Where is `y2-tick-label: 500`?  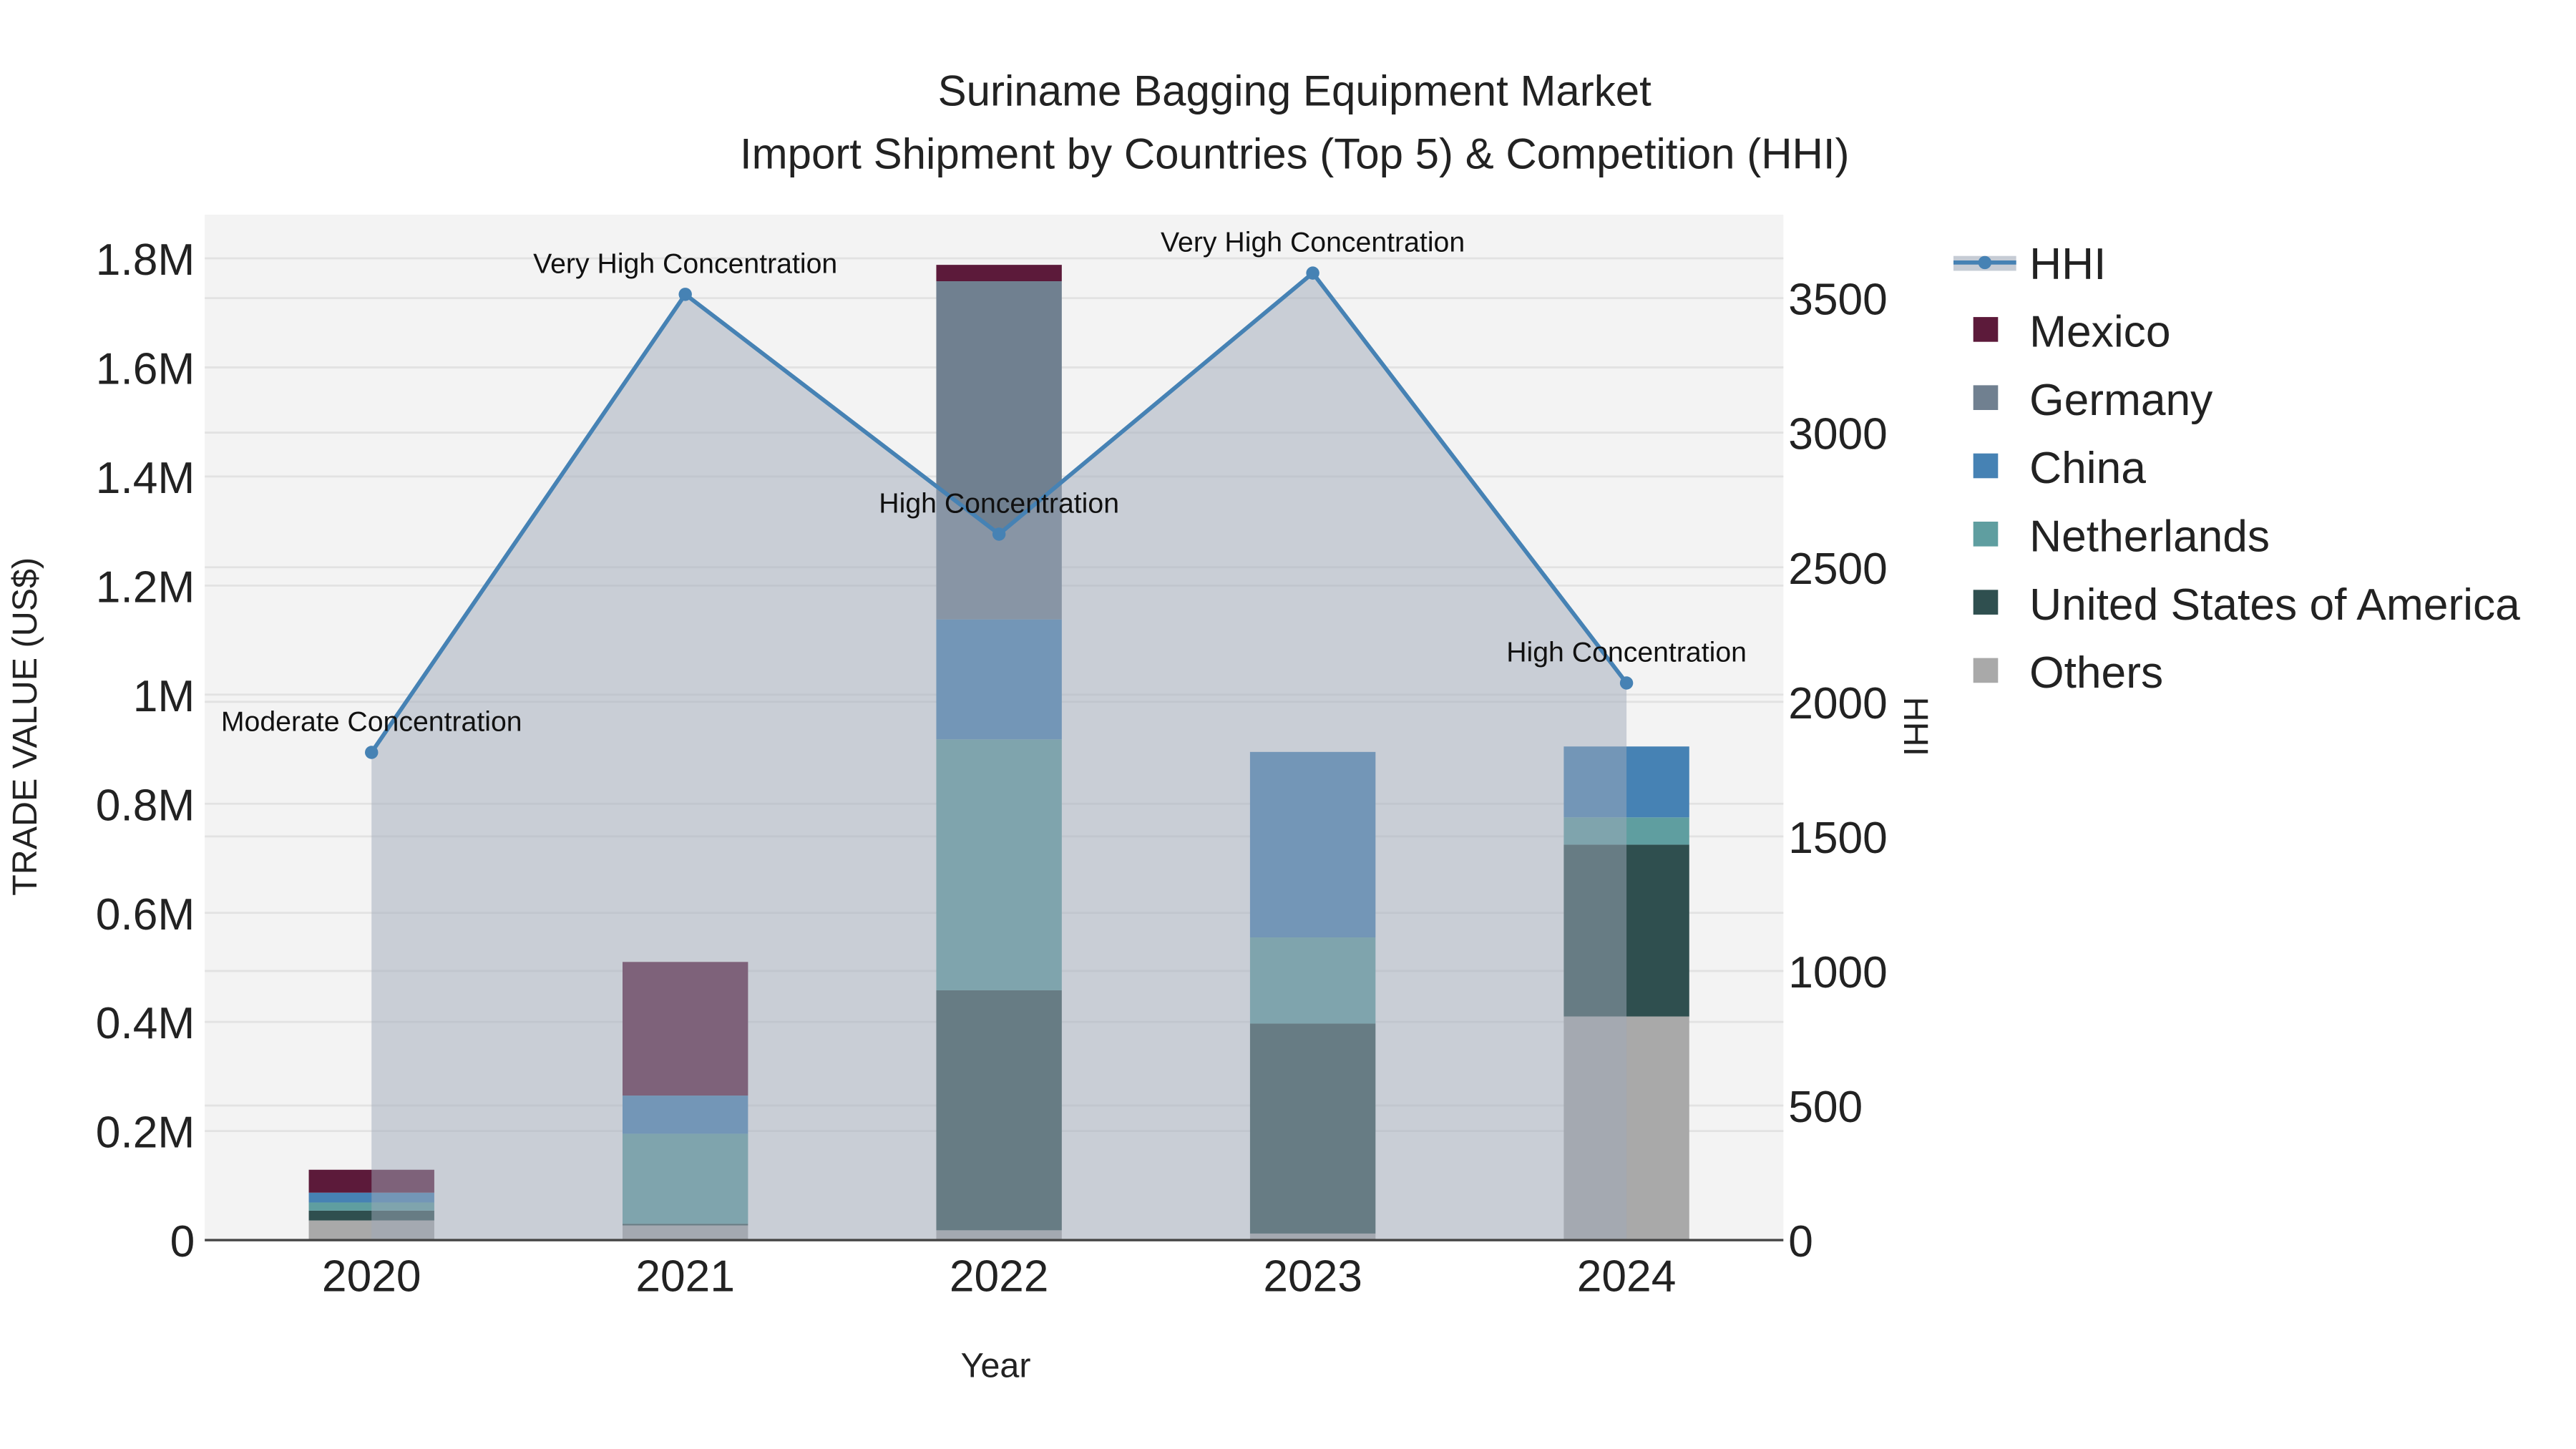
y2-tick-label: 500 is located at coordinates (1825, 1107).